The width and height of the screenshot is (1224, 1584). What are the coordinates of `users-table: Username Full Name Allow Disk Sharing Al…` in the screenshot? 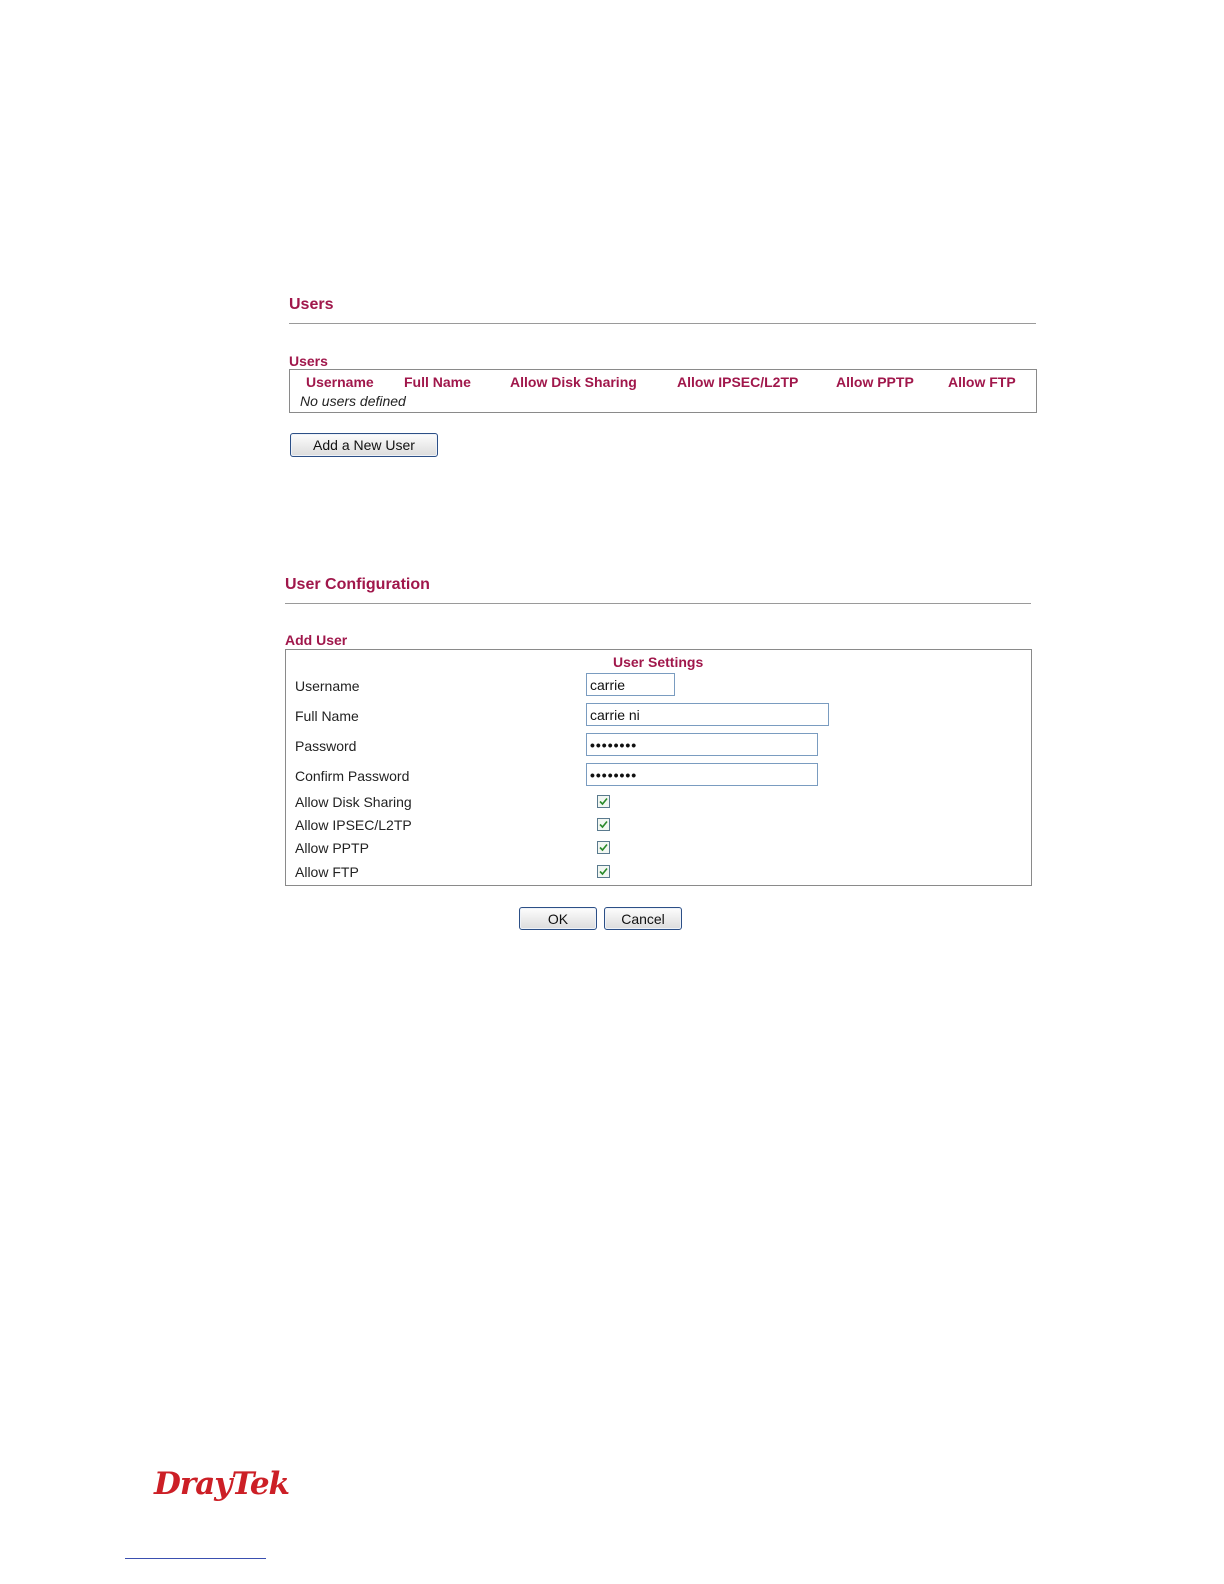 It's located at (663, 391).